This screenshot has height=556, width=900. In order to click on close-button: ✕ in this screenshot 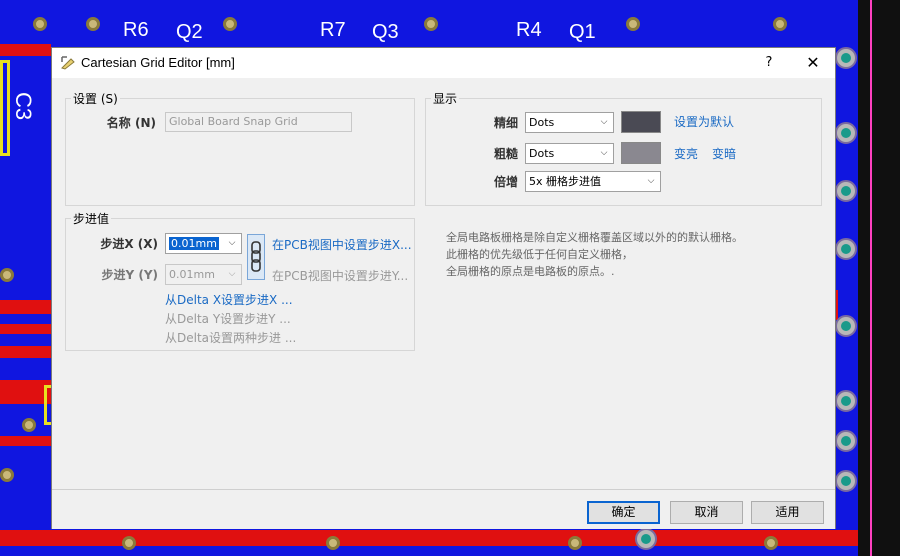, I will do `click(813, 63)`.